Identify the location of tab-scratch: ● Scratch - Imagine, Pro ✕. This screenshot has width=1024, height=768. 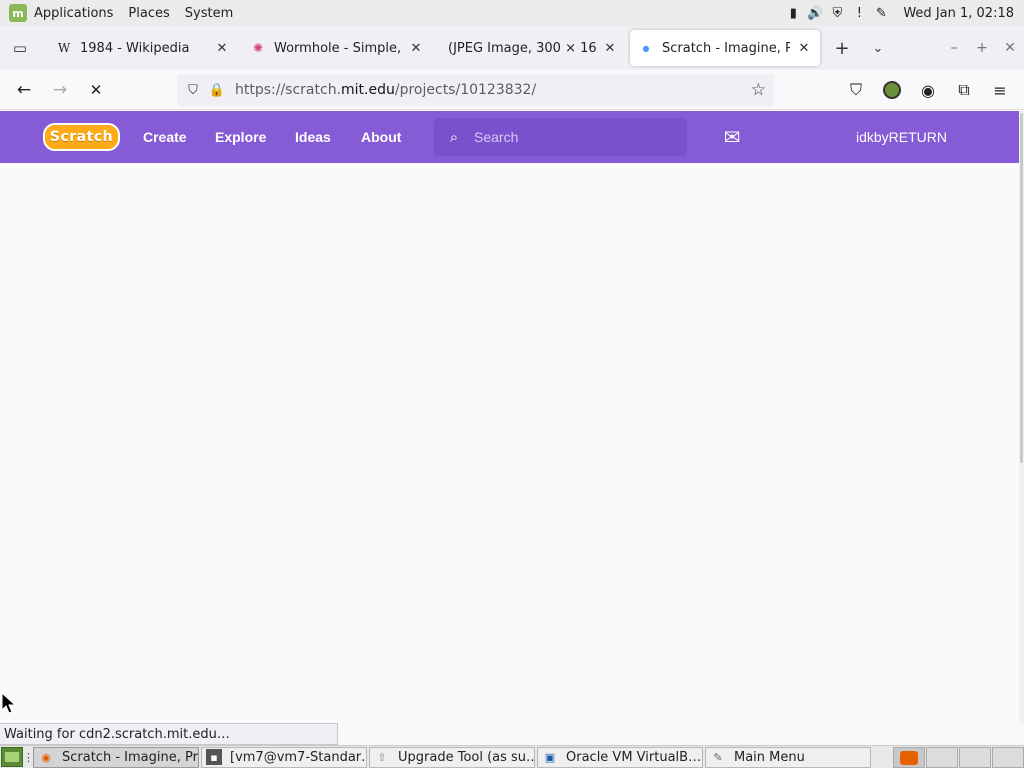
(725, 48).